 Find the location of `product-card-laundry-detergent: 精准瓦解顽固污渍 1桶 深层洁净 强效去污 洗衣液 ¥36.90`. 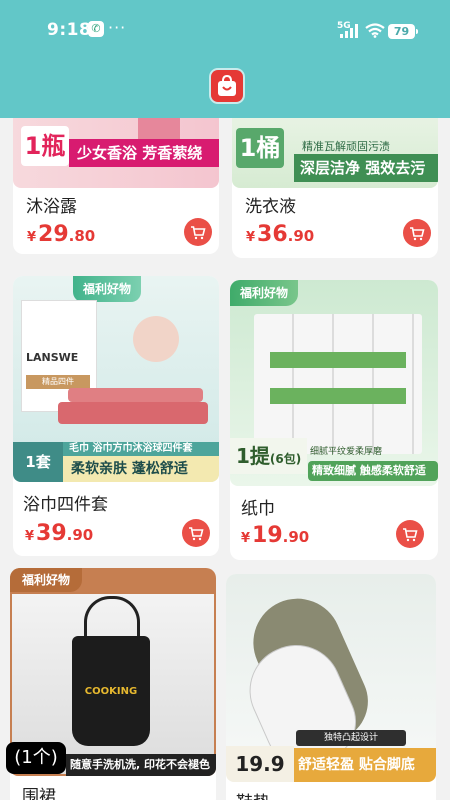

product-card-laundry-detergent: 精准瓦解顽固污渍 1桶 深层洁净 强效去污 洗衣液 ¥36.90 is located at coordinates (335, 188).